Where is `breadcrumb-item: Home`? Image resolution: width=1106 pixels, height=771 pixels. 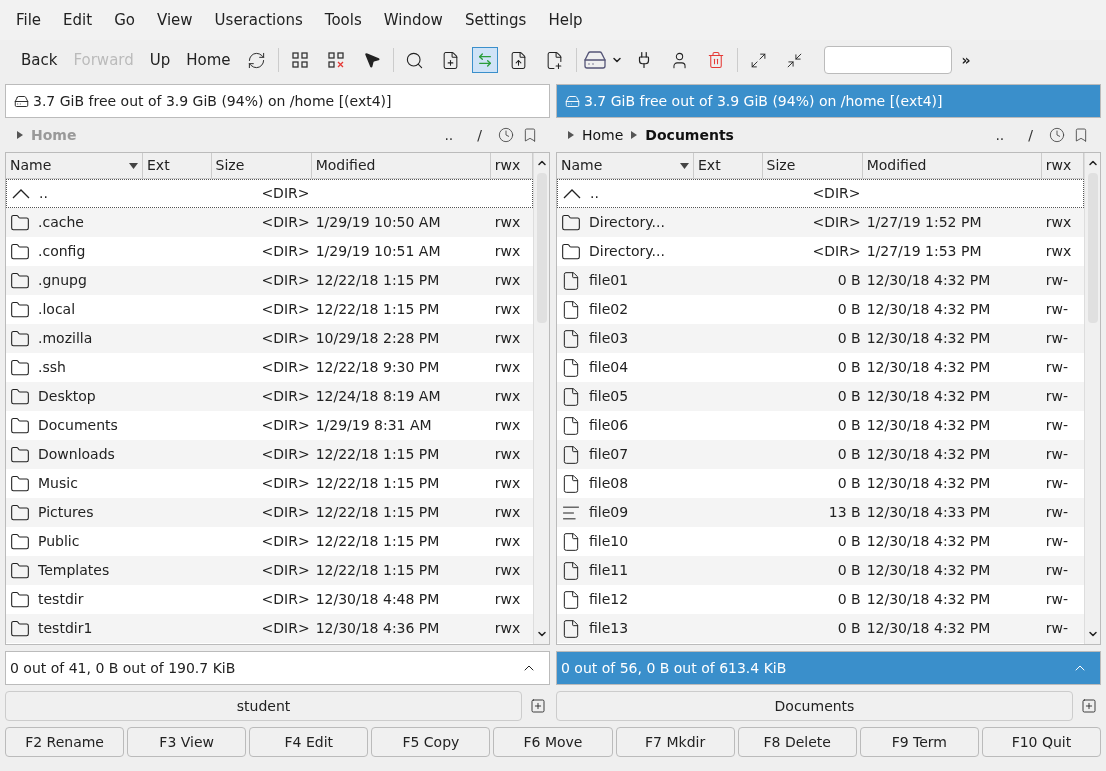
breadcrumb-item: Home is located at coordinates (603, 135).